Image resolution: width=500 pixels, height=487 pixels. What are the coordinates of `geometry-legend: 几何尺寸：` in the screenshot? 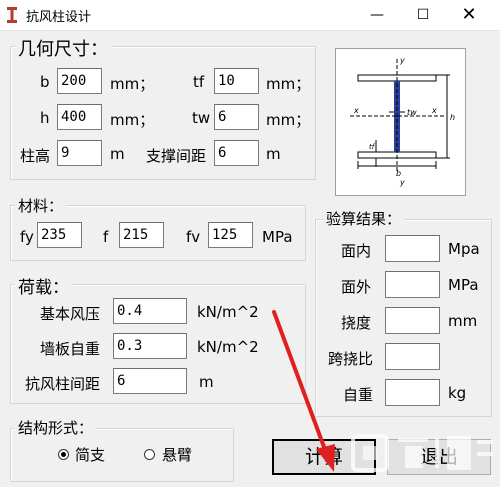 It's located at (63, 48).